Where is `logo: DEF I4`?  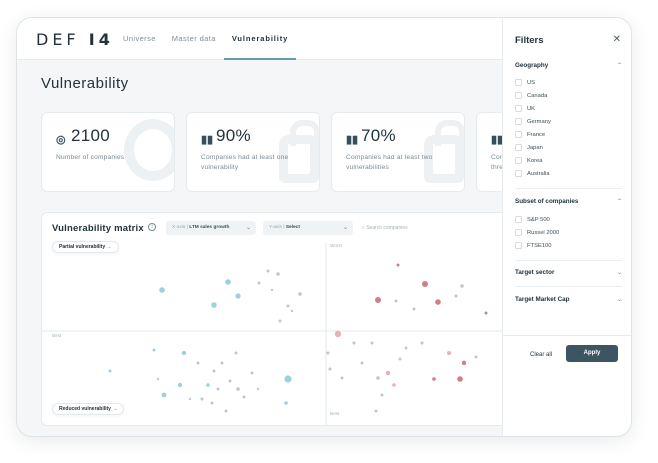
logo: DEF I4 is located at coordinates (75, 39).